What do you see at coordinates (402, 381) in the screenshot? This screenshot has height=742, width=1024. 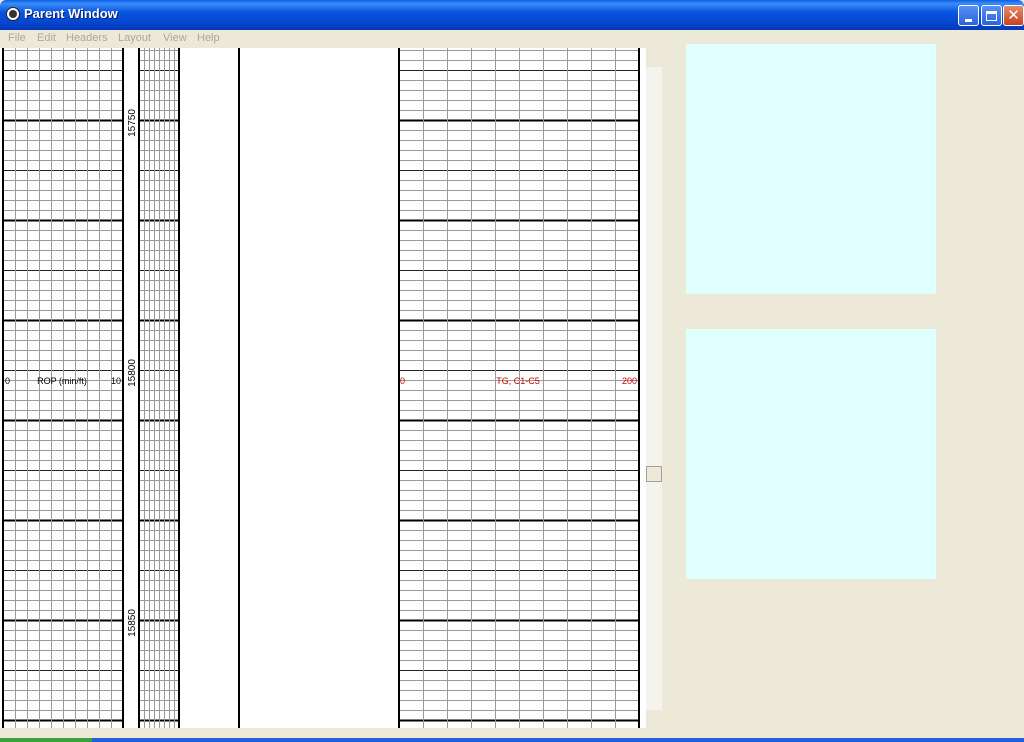 I see `tg-min-label: 0` at bounding box center [402, 381].